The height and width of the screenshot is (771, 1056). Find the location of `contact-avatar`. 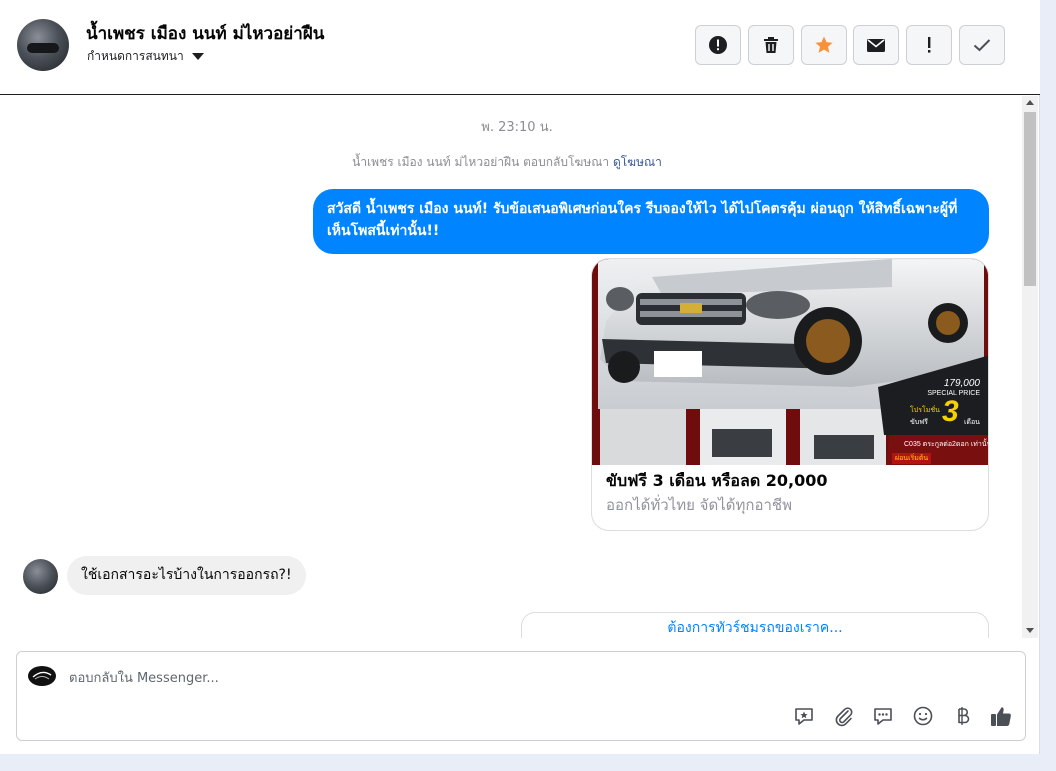

contact-avatar is located at coordinates (43, 45).